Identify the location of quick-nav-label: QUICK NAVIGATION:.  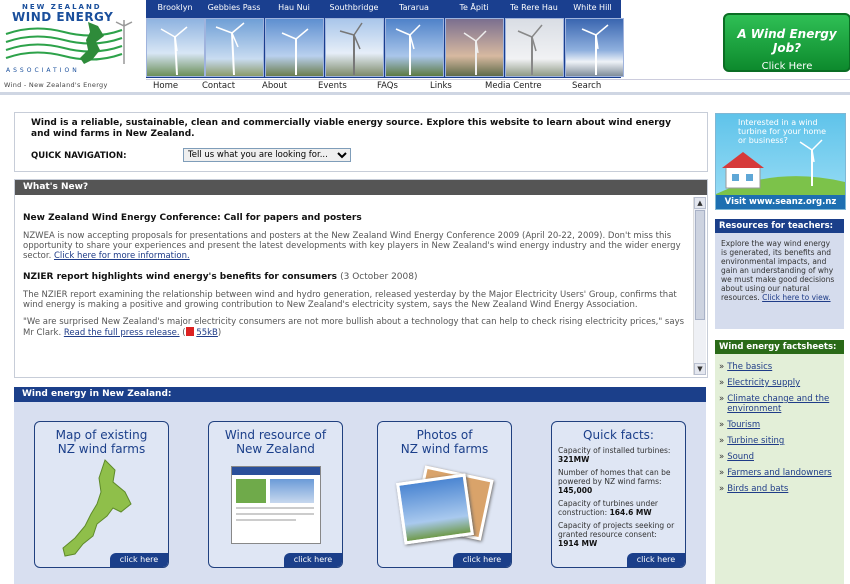
(79, 156).